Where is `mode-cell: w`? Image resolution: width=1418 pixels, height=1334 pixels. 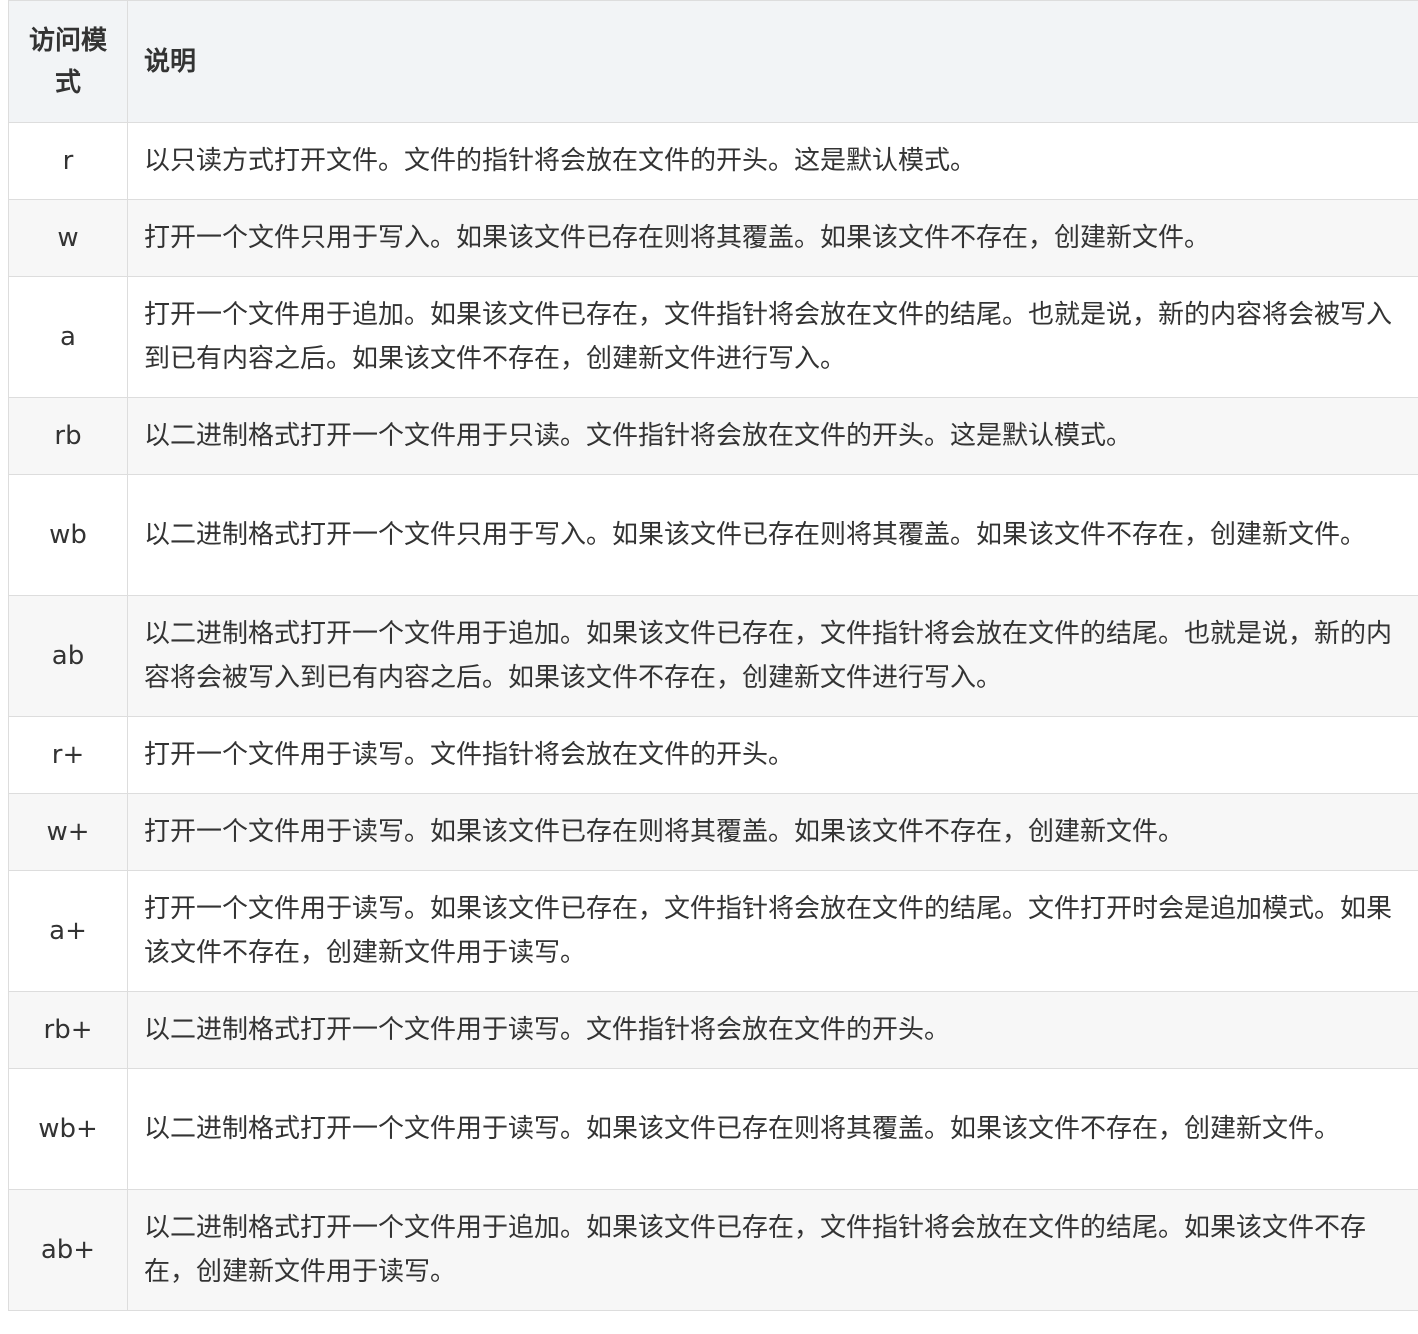 mode-cell: w is located at coordinates (68, 238).